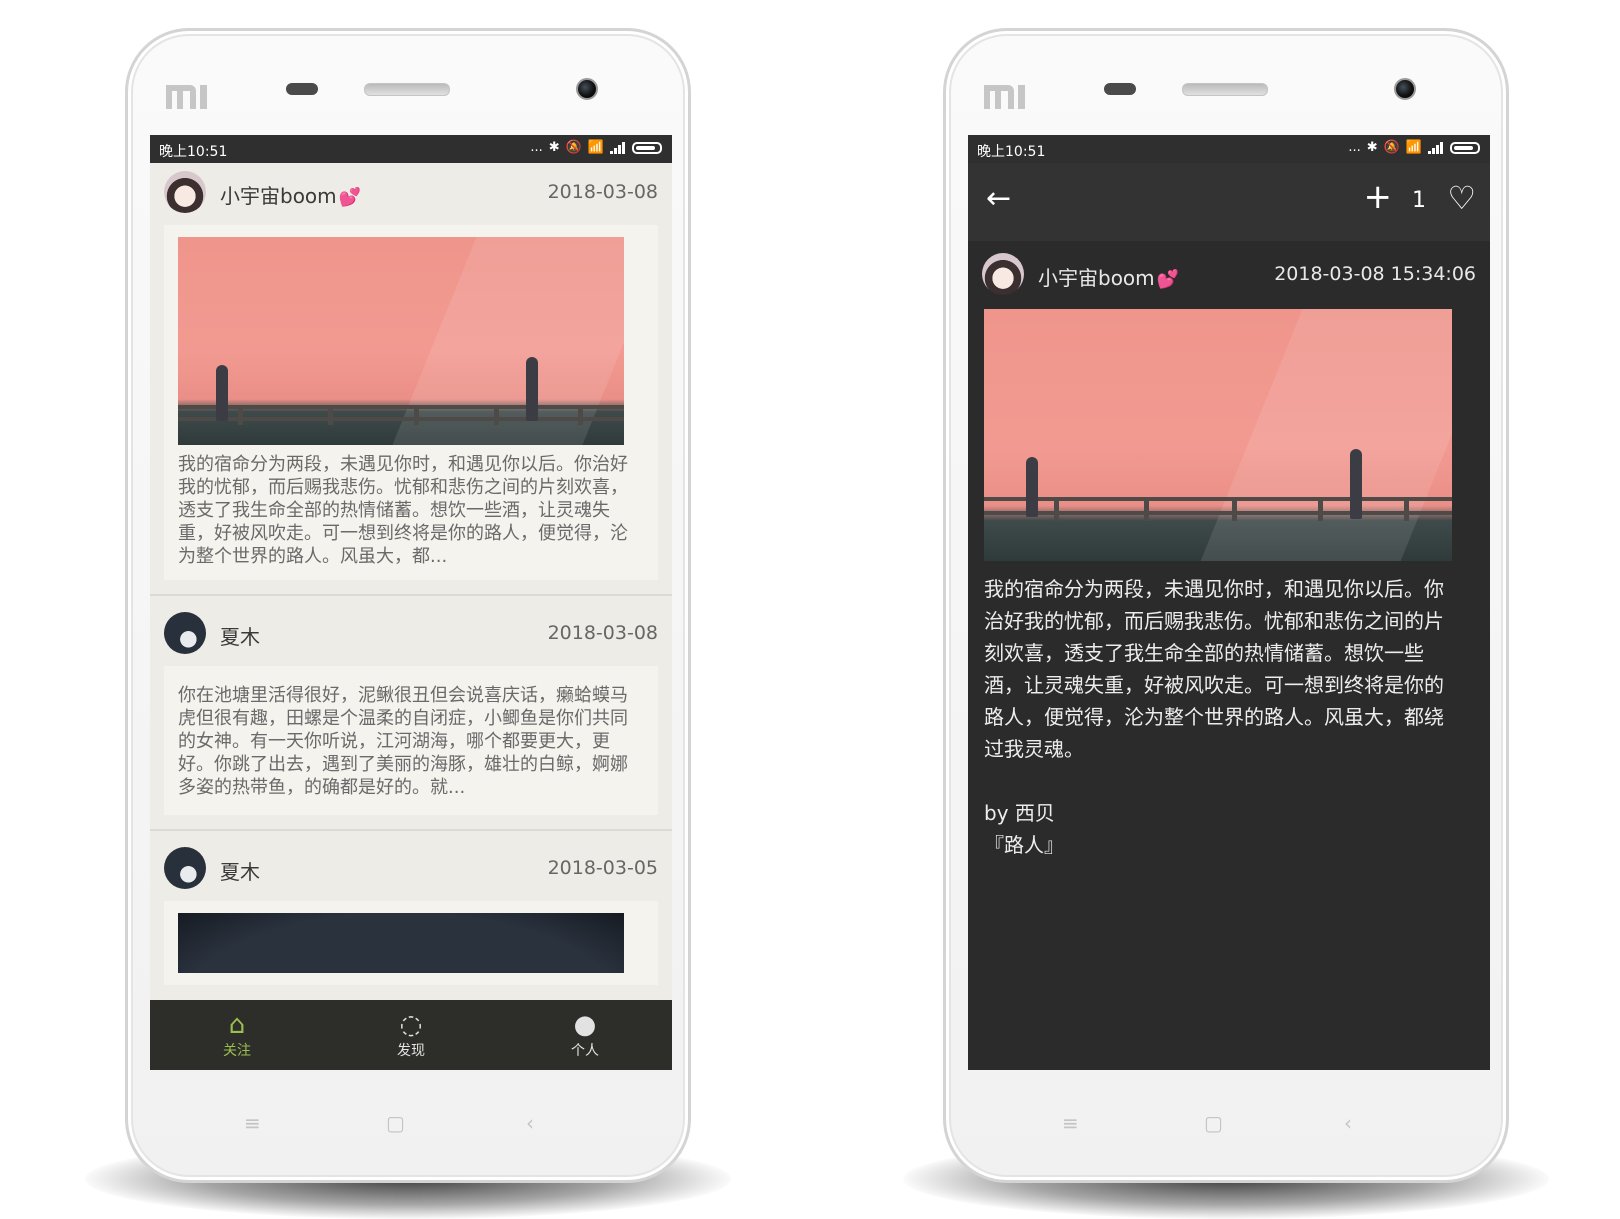 The width and height of the screenshot is (1620, 1219). Describe the element at coordinates (411, 830) in the screenshot. I see `post-divider` at that location.